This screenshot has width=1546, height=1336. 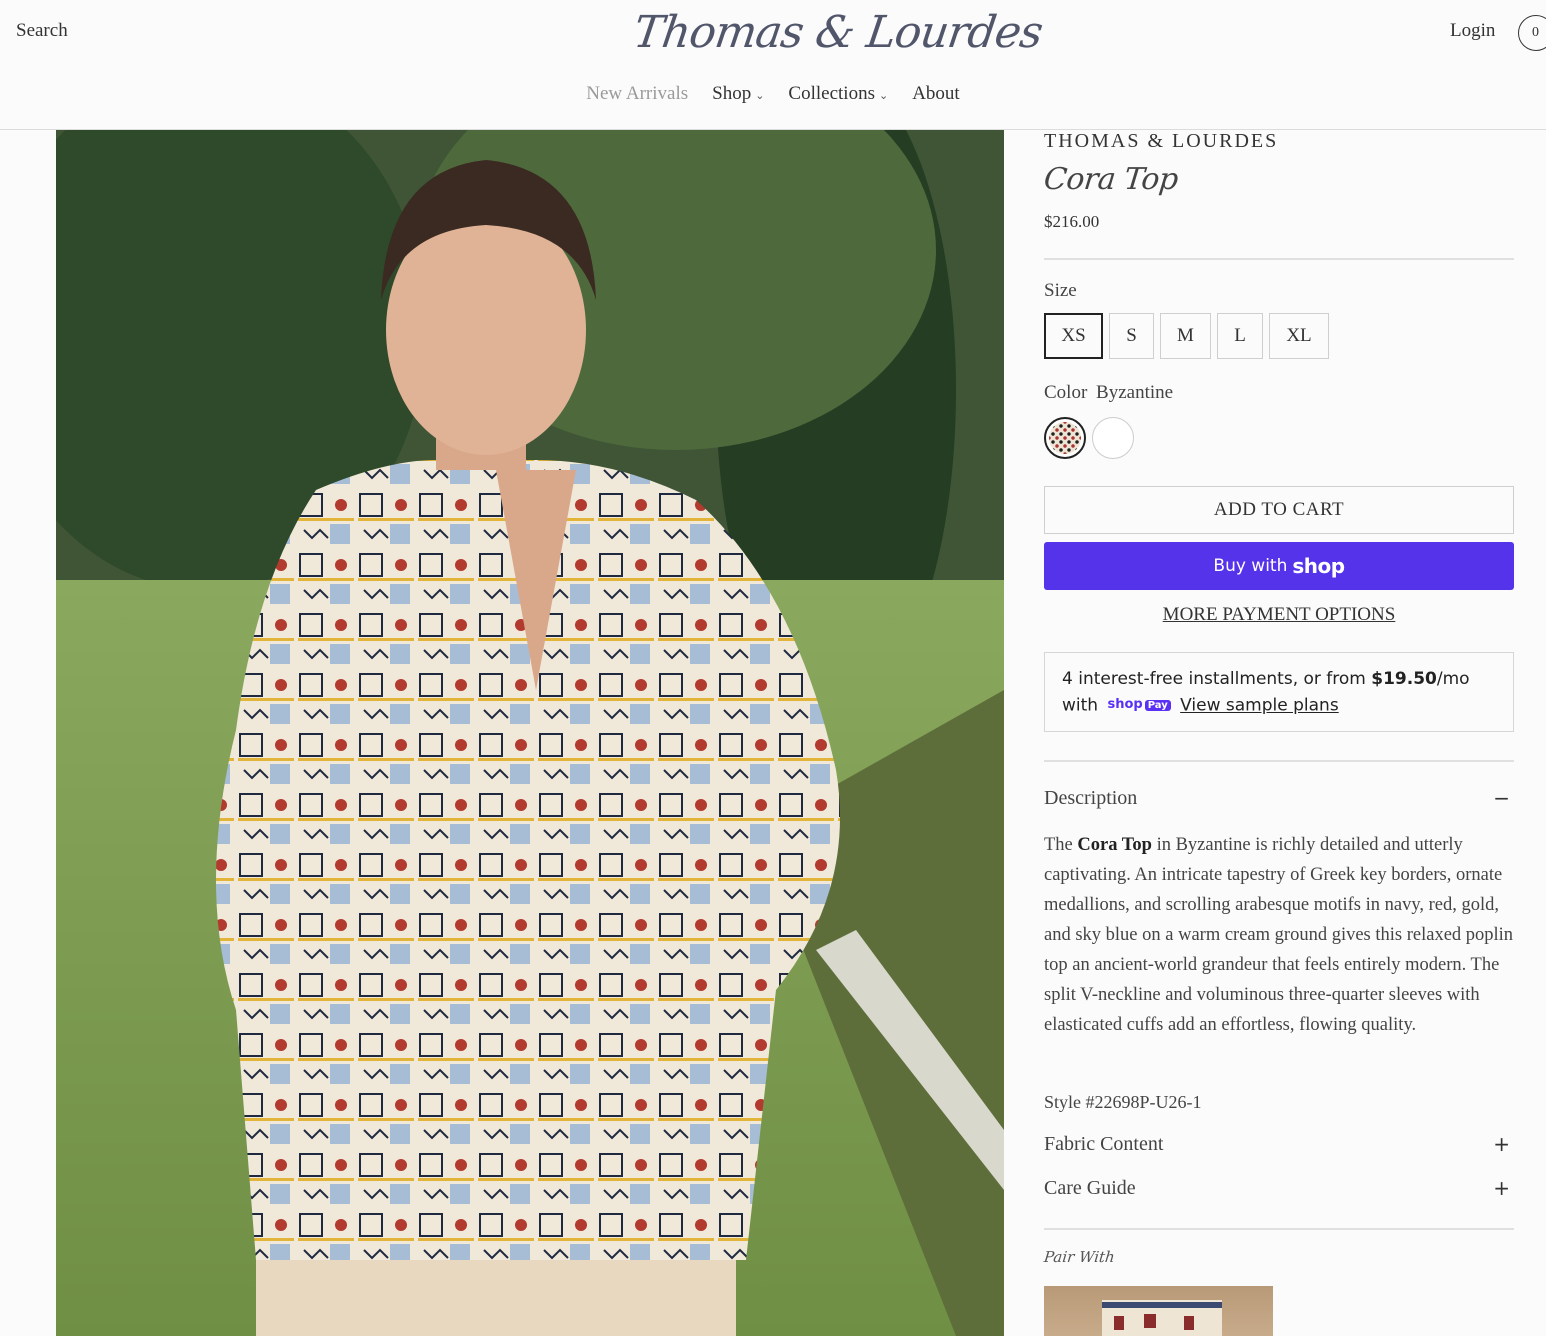 I want to click on buy-with-label: Buy with, so click(x=1250, y=566).